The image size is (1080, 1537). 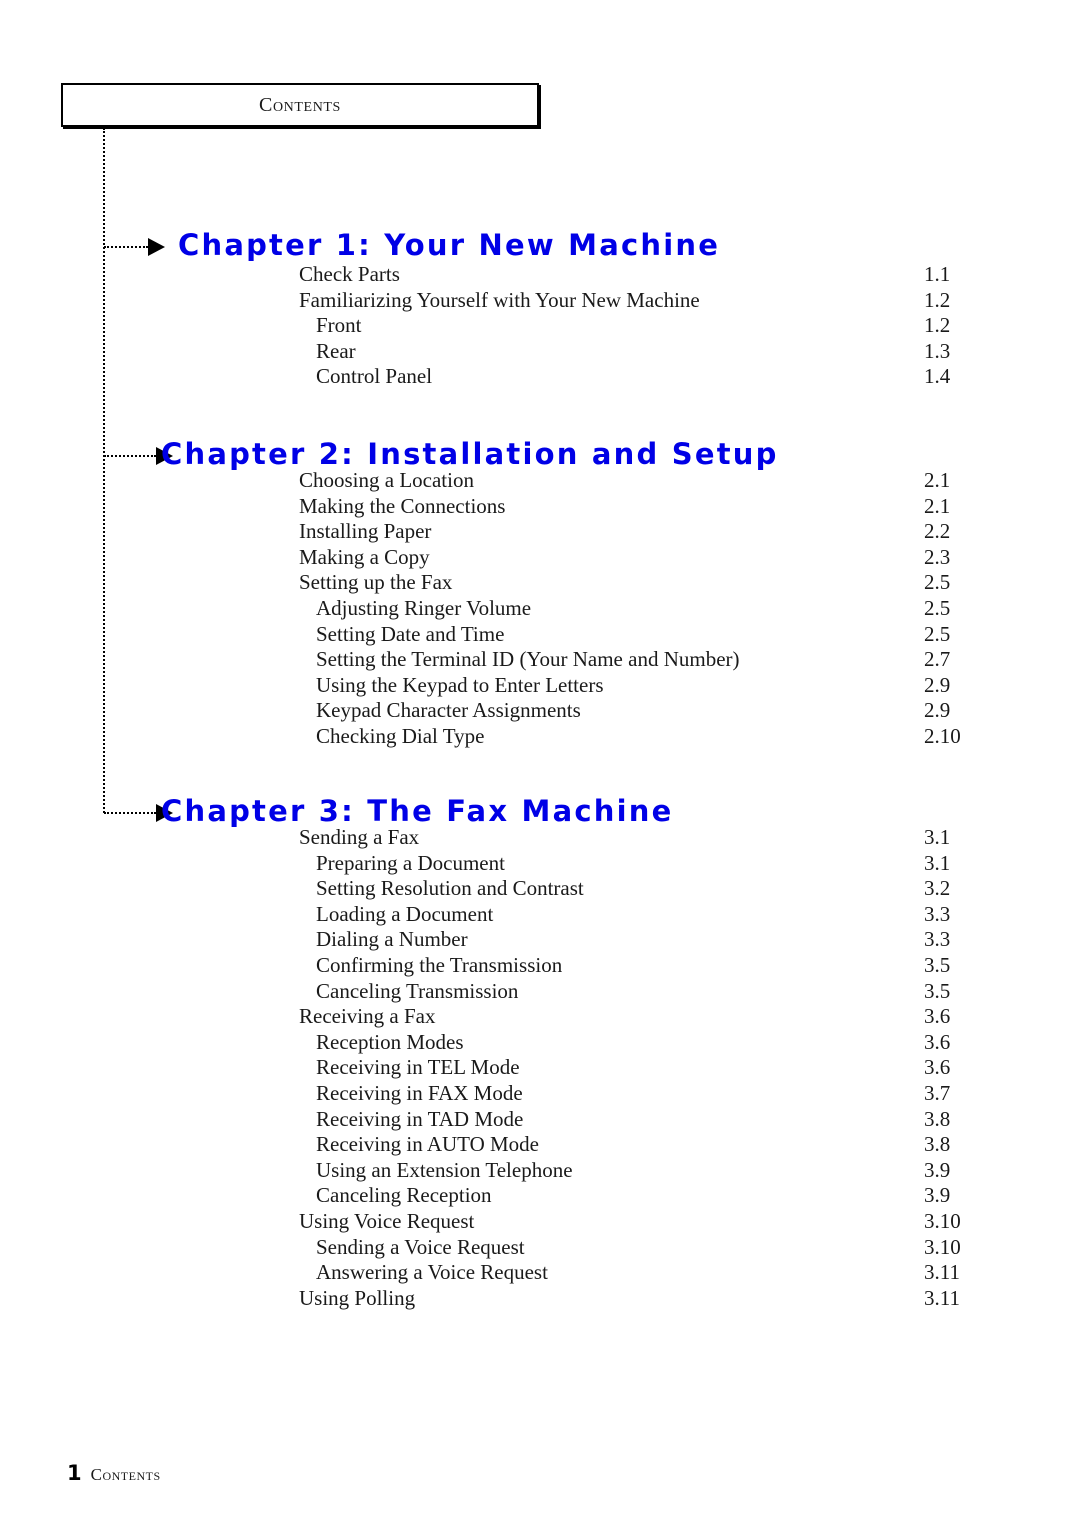 I want to click on toc-entry: Confirming the Transmission 3.5, so click(x=633, y=965).